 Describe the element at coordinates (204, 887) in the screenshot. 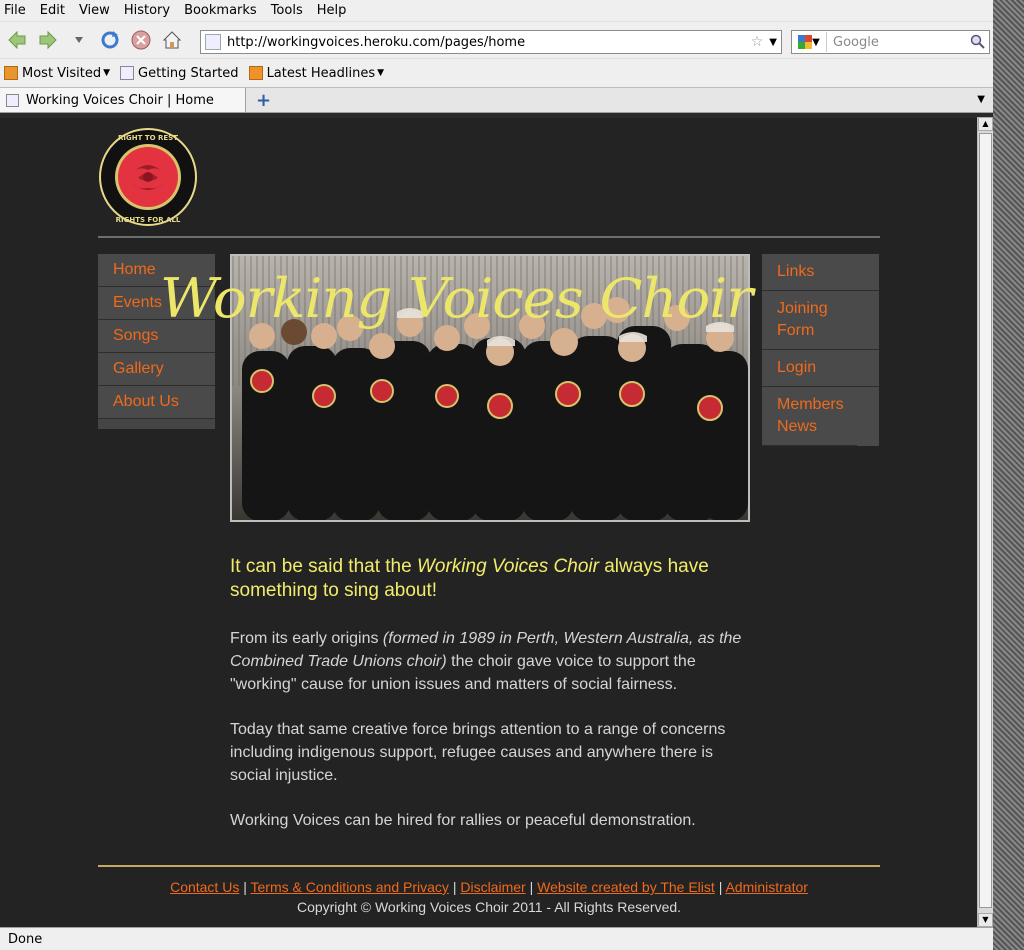

I see `footer-contact-us: Contact Us` at that location.